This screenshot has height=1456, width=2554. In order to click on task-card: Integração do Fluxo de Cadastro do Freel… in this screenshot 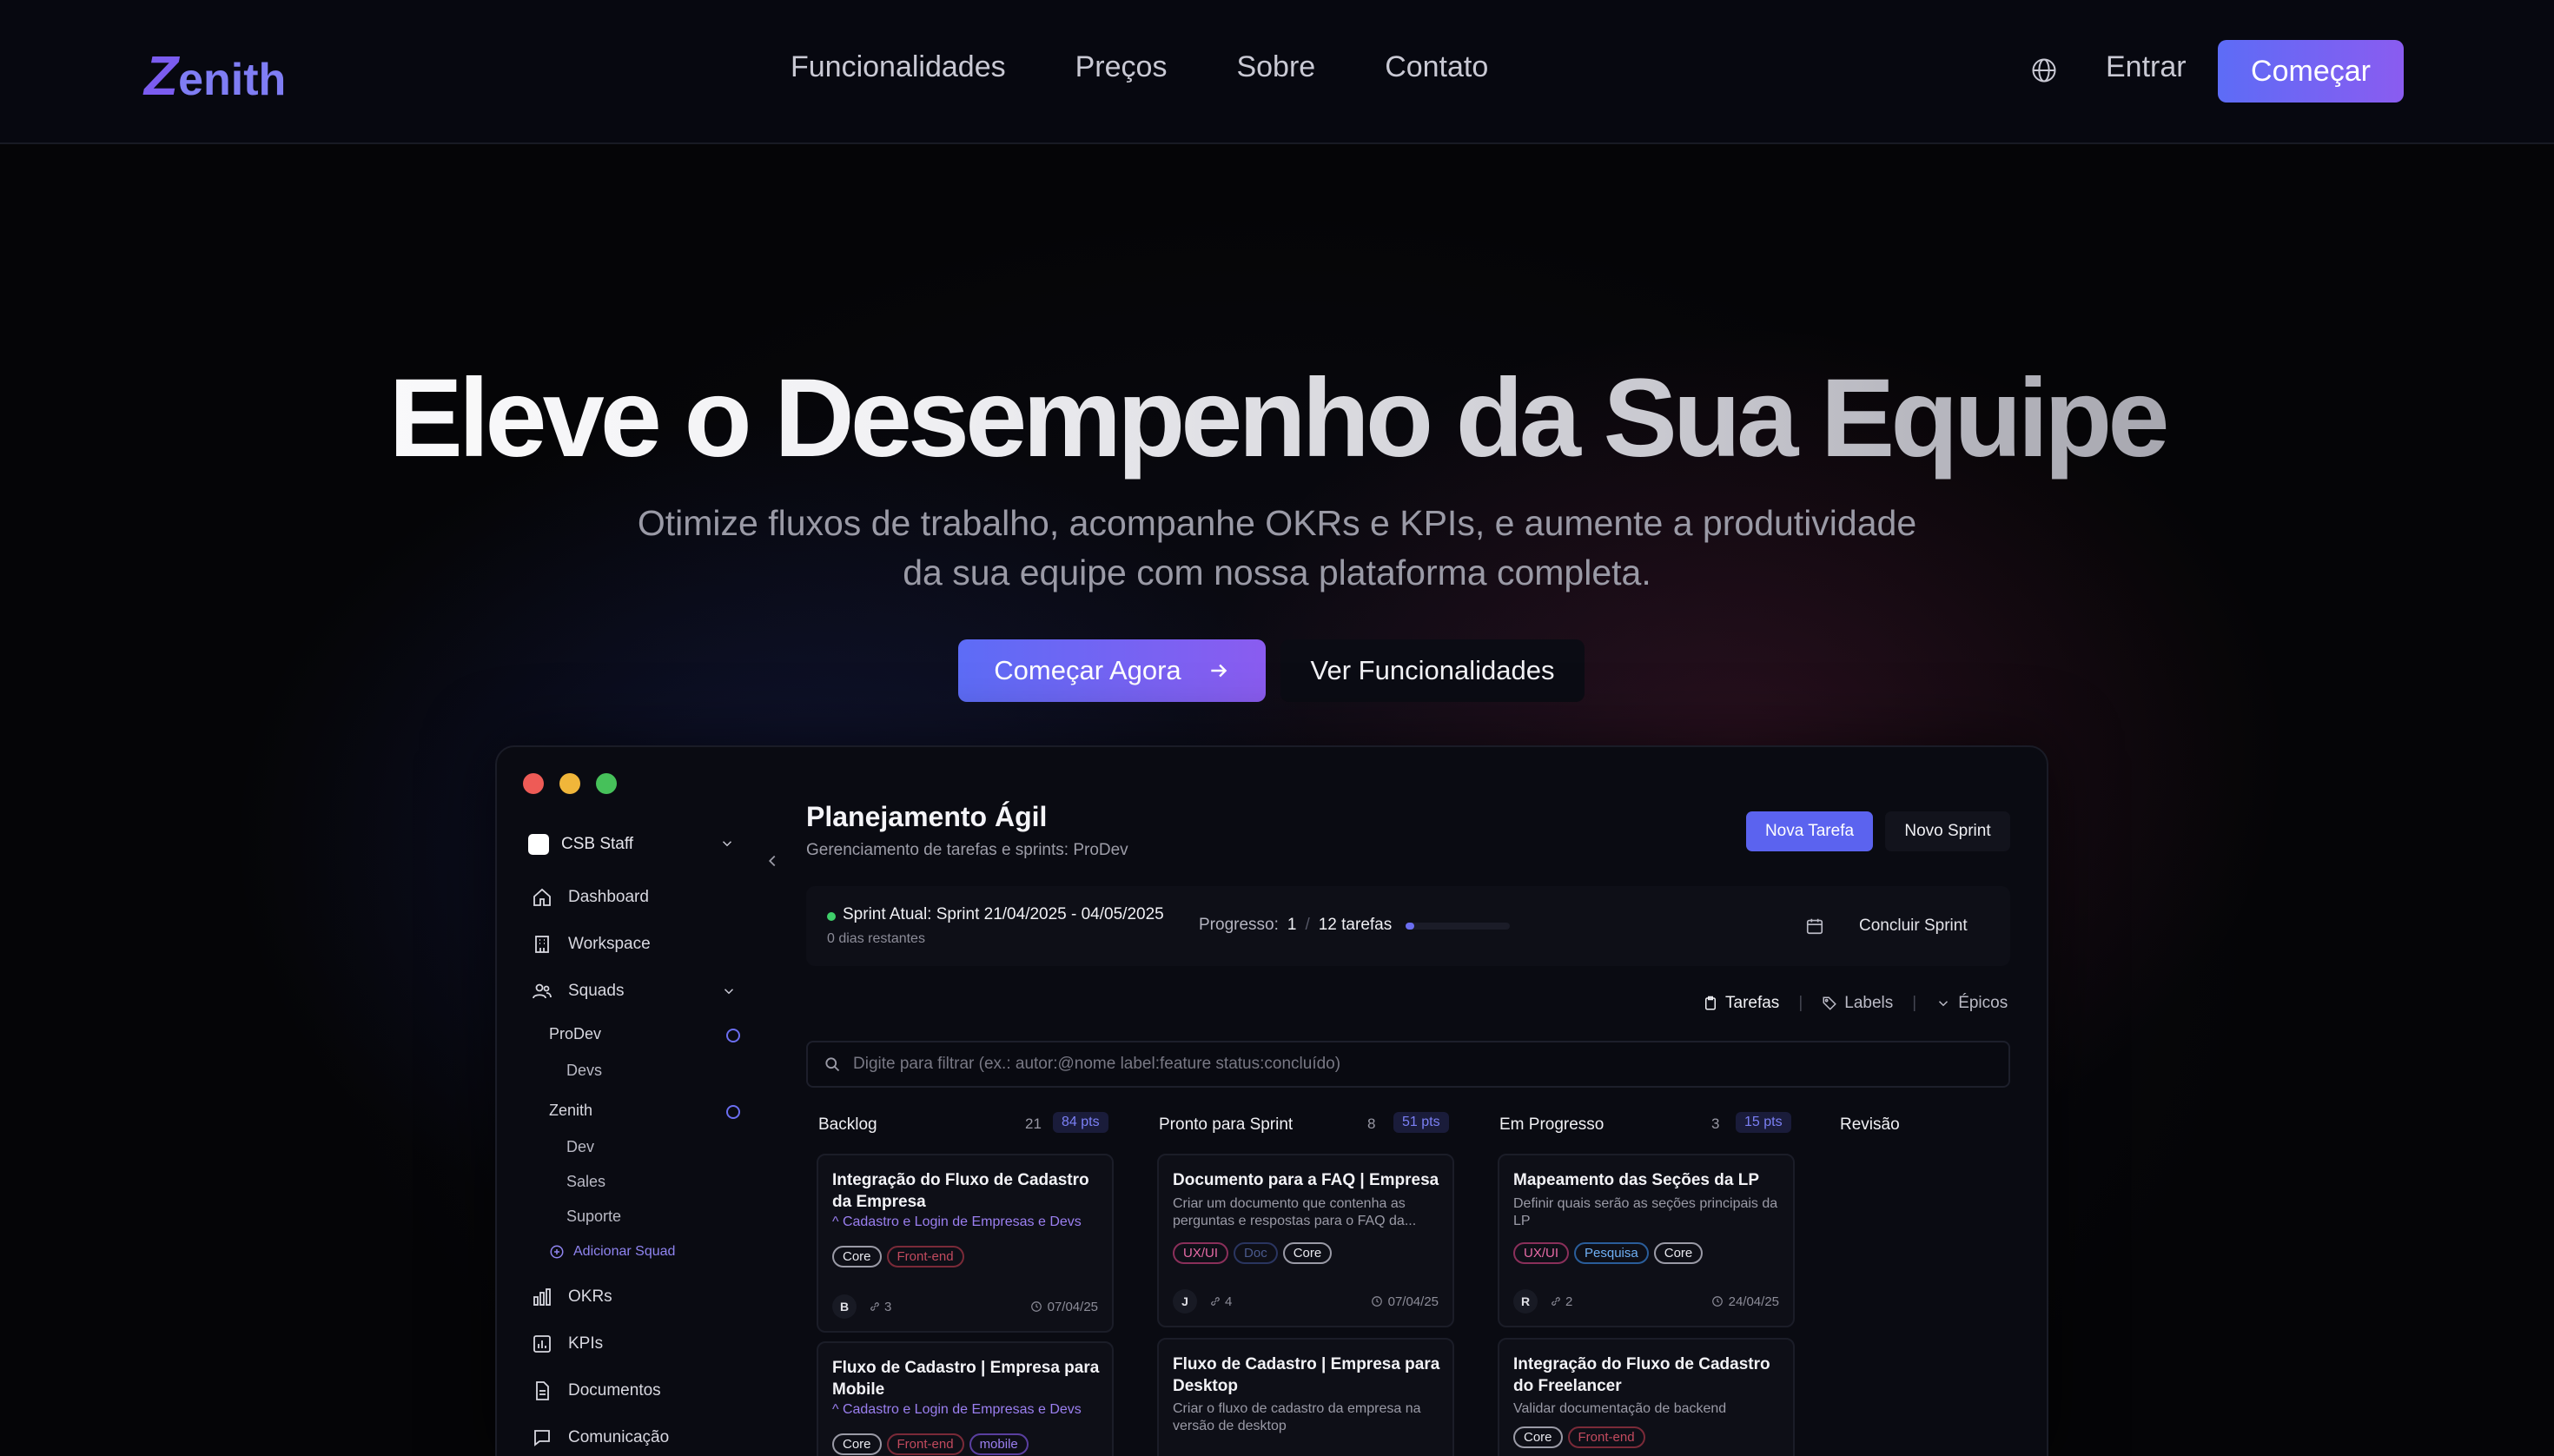, I will do `click(1646, 1397)`.